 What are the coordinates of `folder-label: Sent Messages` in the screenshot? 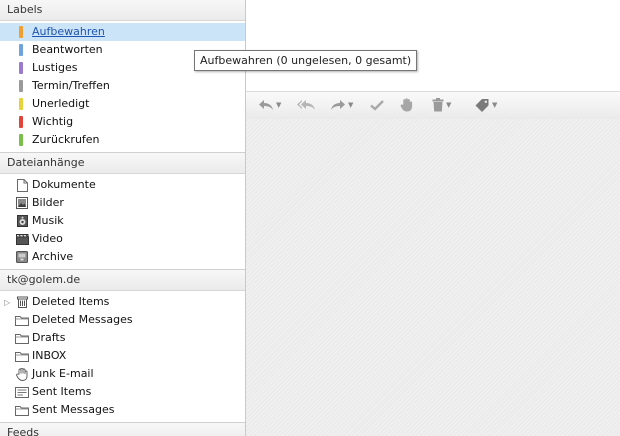 It's located at (73, 409).